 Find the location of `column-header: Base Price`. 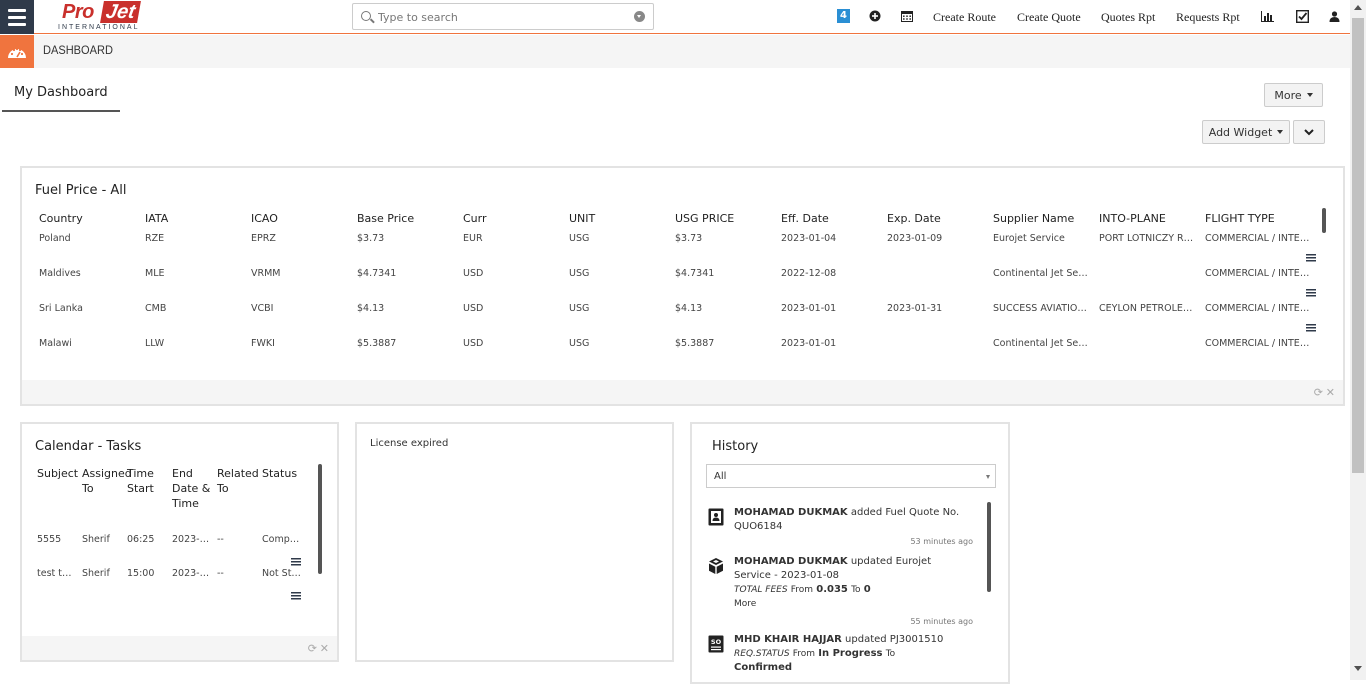

column-header: Base Price is located at coordinates (405, 218).